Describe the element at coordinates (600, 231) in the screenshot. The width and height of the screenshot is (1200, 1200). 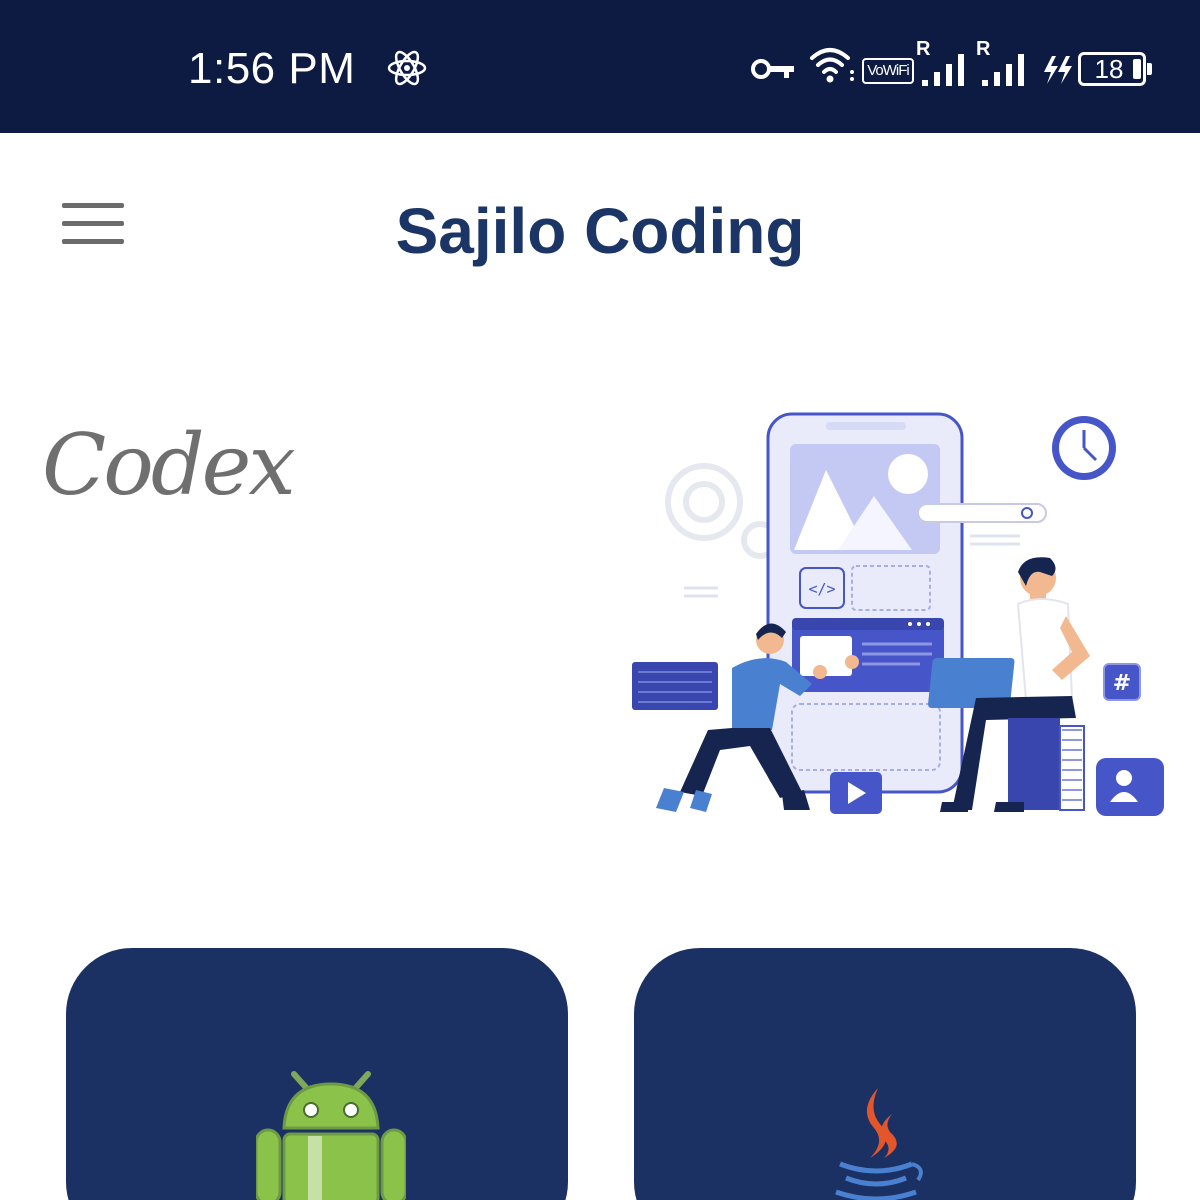
I see `page-title: Sajilo Coding` at that location.